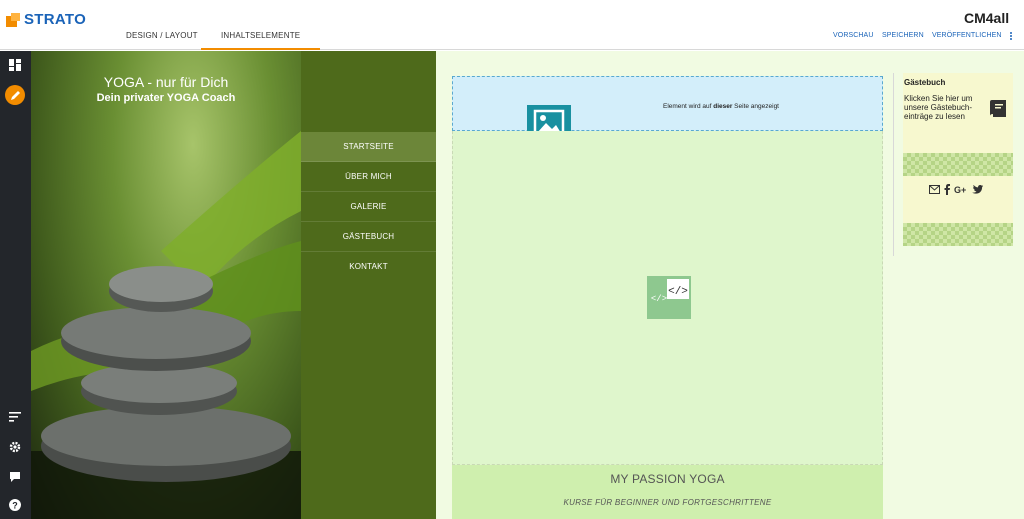 The width and height of the screenshot is (1024, 519). What do you see at coordinates (723, 106) in the screenshot?
I see `banner-text-bold: dieser` at bounding box center [723, 106].